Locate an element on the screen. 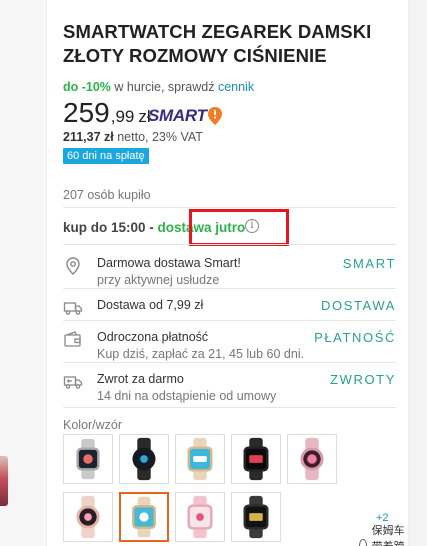  location-pin-icon is located at coordinates (73, 266).